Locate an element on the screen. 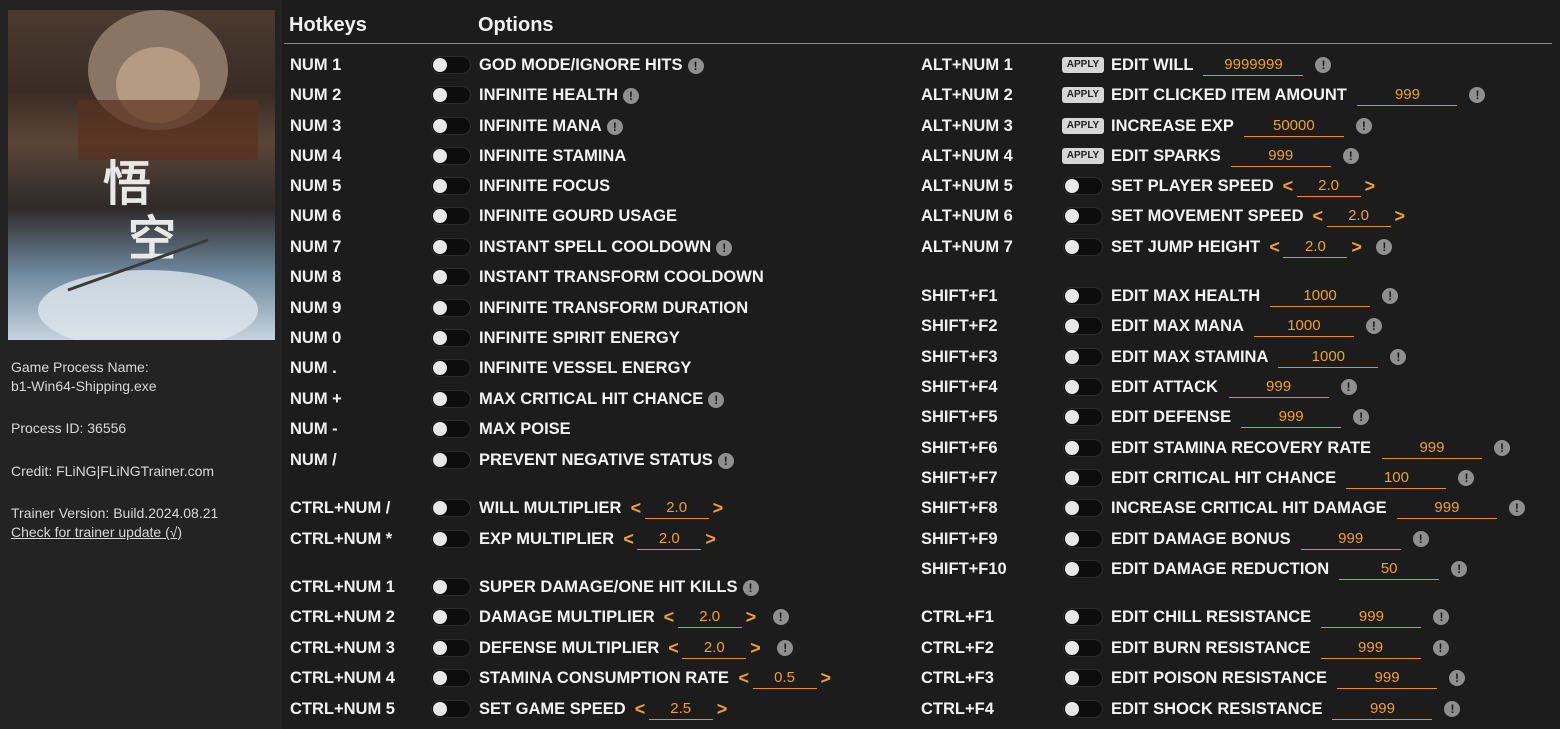 The image size is (1560, 729). option-row: SHIFT+F1 EDIT MAX HEALTH 1000! is located at coordinates (780, 296).